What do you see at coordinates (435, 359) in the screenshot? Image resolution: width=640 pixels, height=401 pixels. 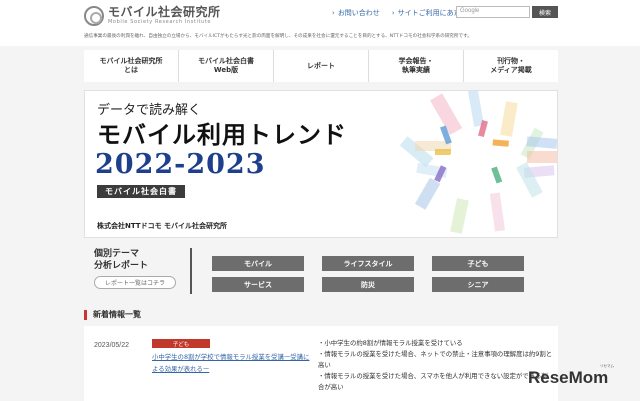 I see `news-point: ・情報モラルの授業を受けた場合、ネットでの禁止・注意事項の理解度は約9割と高い` at bounding box center [435, 359].